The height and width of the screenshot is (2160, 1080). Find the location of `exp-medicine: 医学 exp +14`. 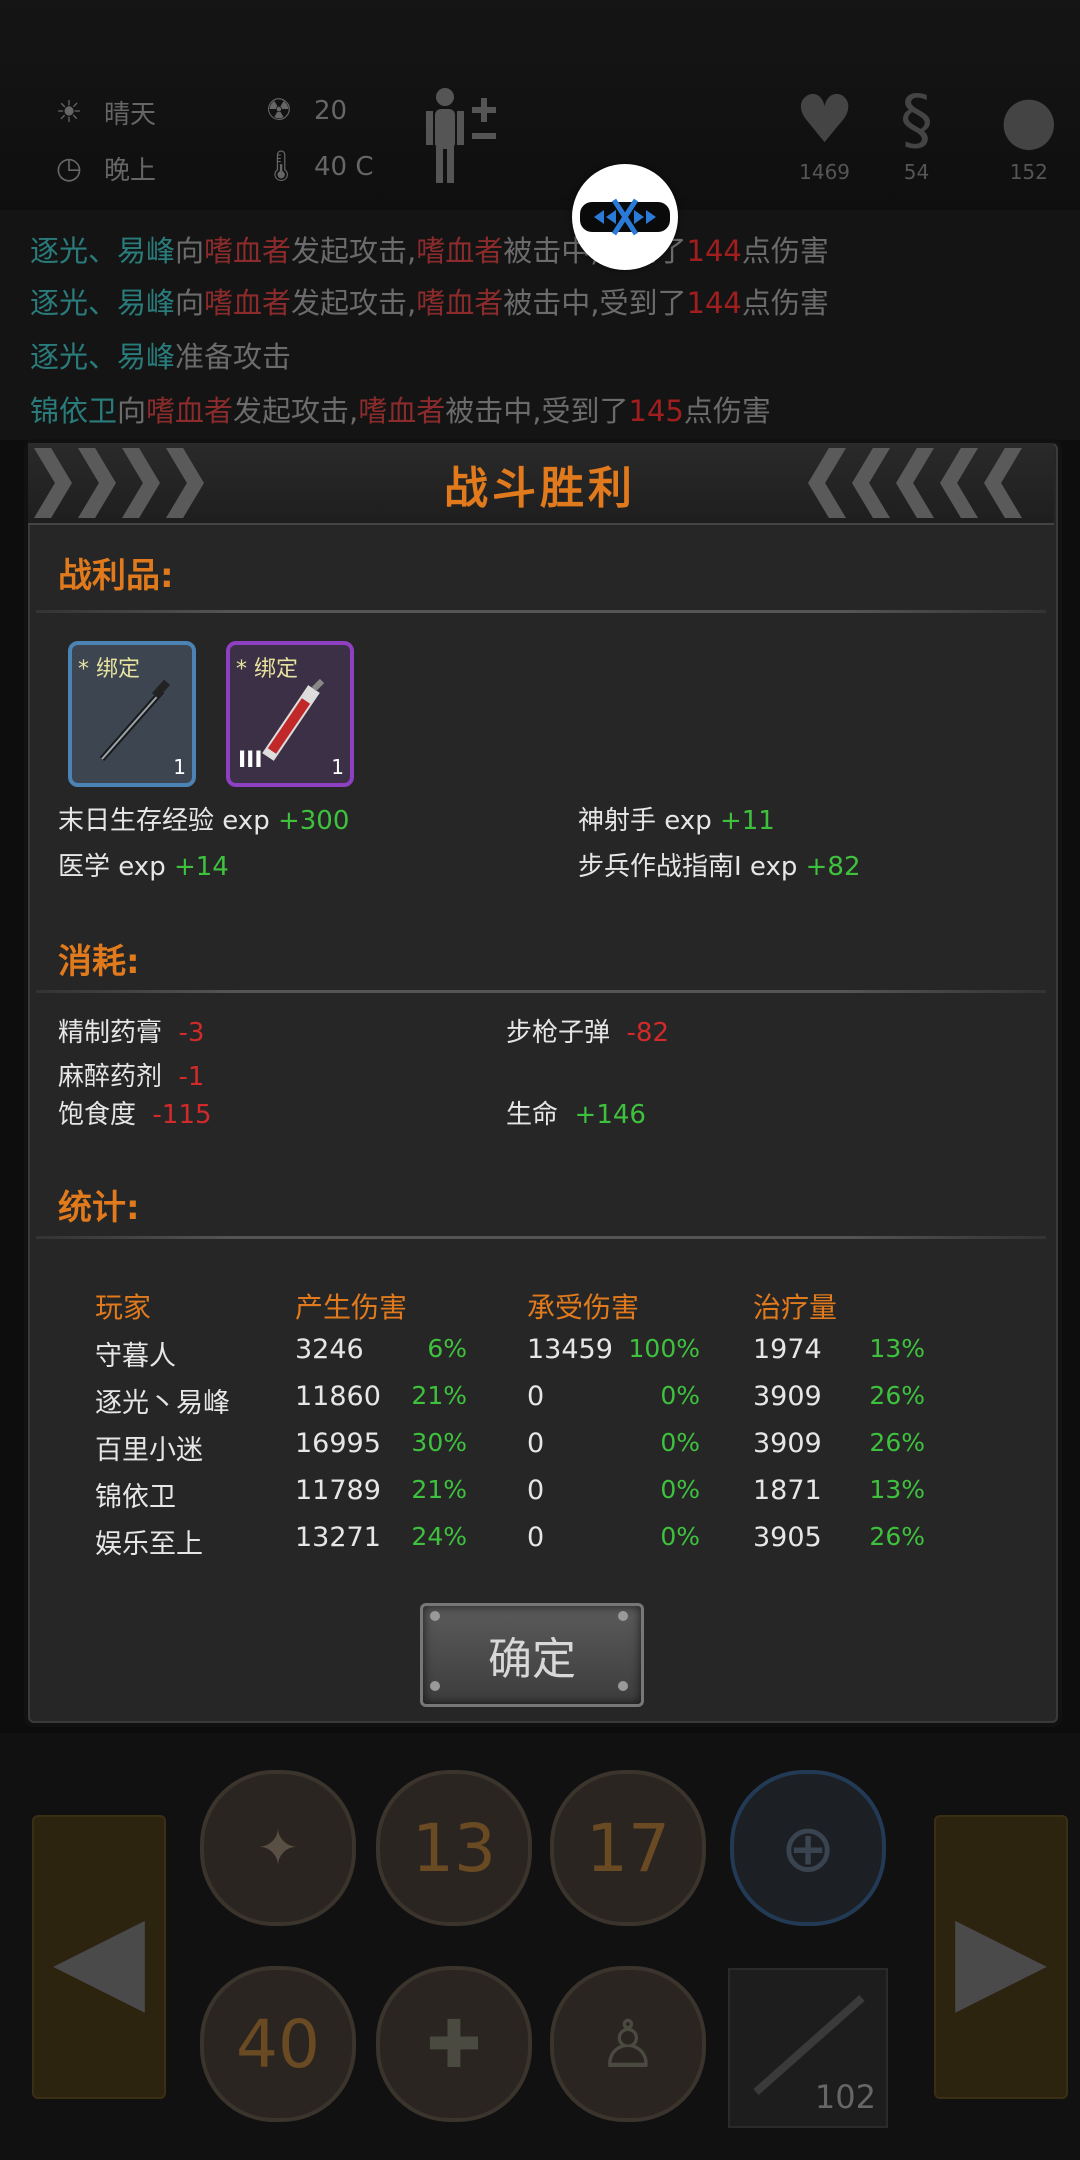

exp-medicine: 医学 exp +14 is located at coordinates (143, 867).